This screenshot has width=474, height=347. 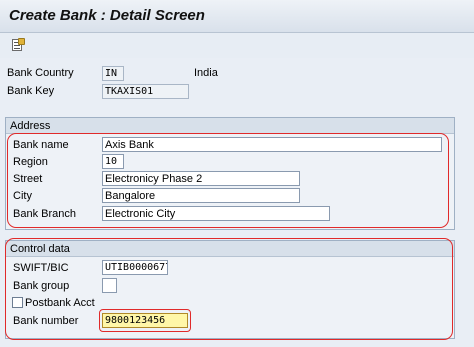 What do you see at coordinates (113, 73) in the screenshot?
I see `bank-country-field: IN` at bounding box center [113, 73].